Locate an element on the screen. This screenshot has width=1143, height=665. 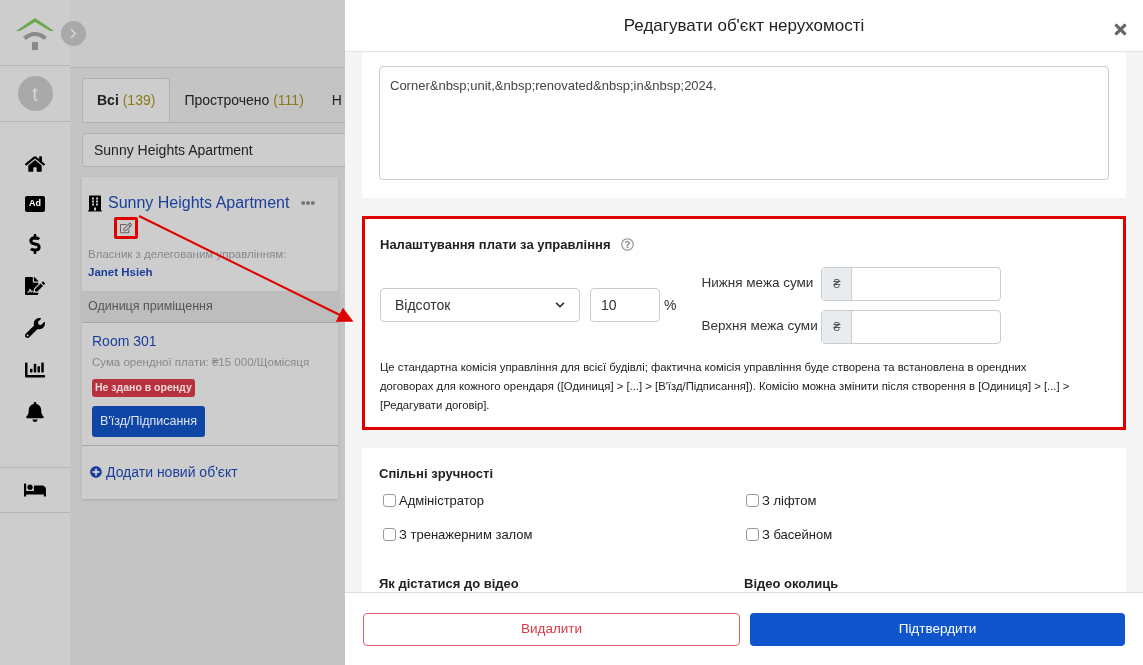
filter-tab: Прострочено (111) is located at coordinates (244, 100).